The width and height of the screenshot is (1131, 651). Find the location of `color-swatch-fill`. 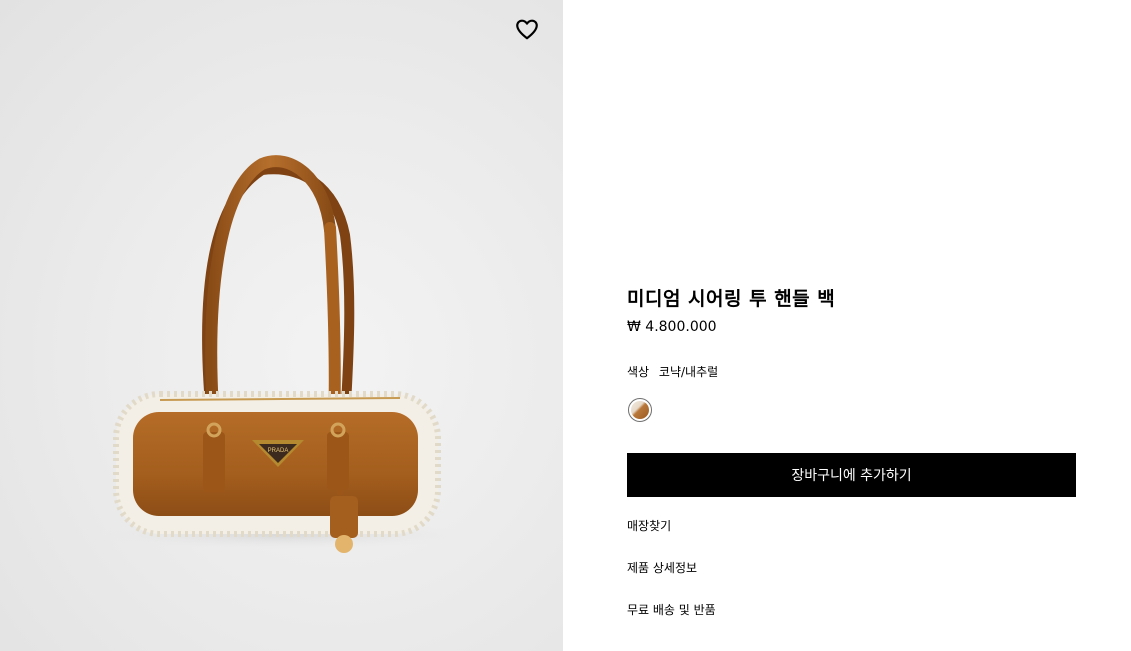

color-swatch-fill is located at coordinates (640, 410).